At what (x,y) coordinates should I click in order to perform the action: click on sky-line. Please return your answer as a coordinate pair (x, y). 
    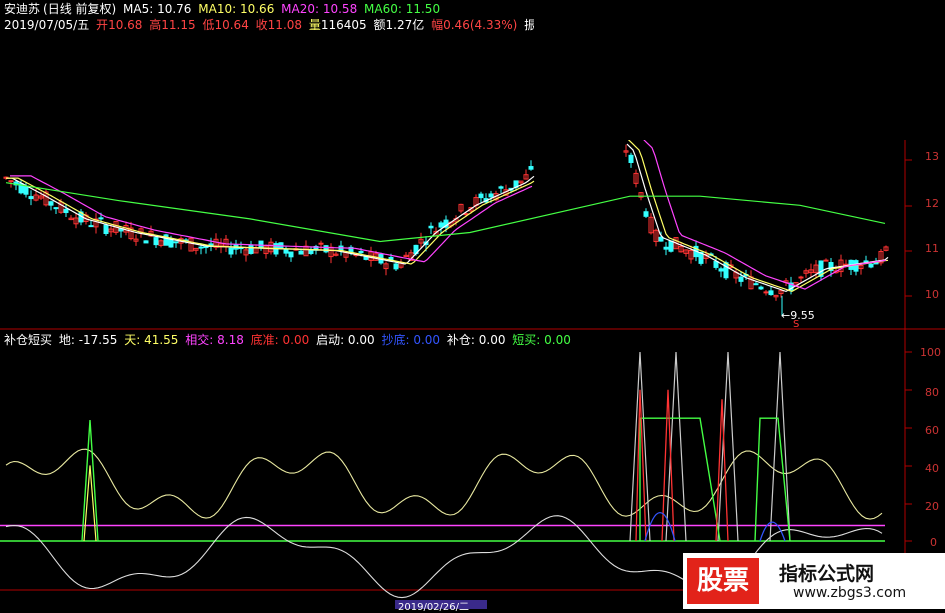
    Looking at the image, I should click on (444, 484).